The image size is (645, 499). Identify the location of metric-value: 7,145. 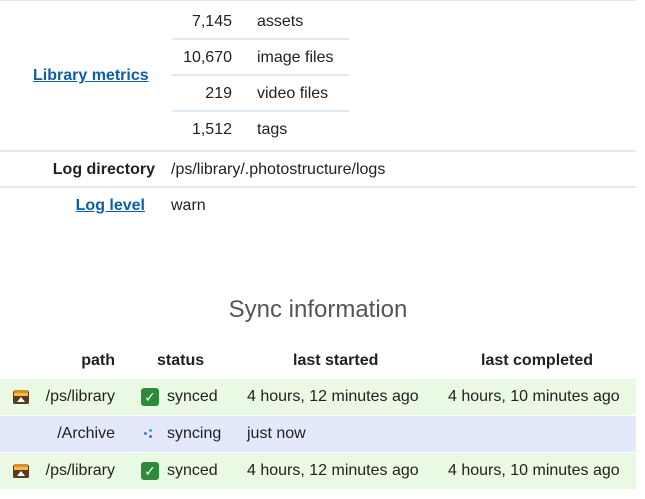
(211, 21).